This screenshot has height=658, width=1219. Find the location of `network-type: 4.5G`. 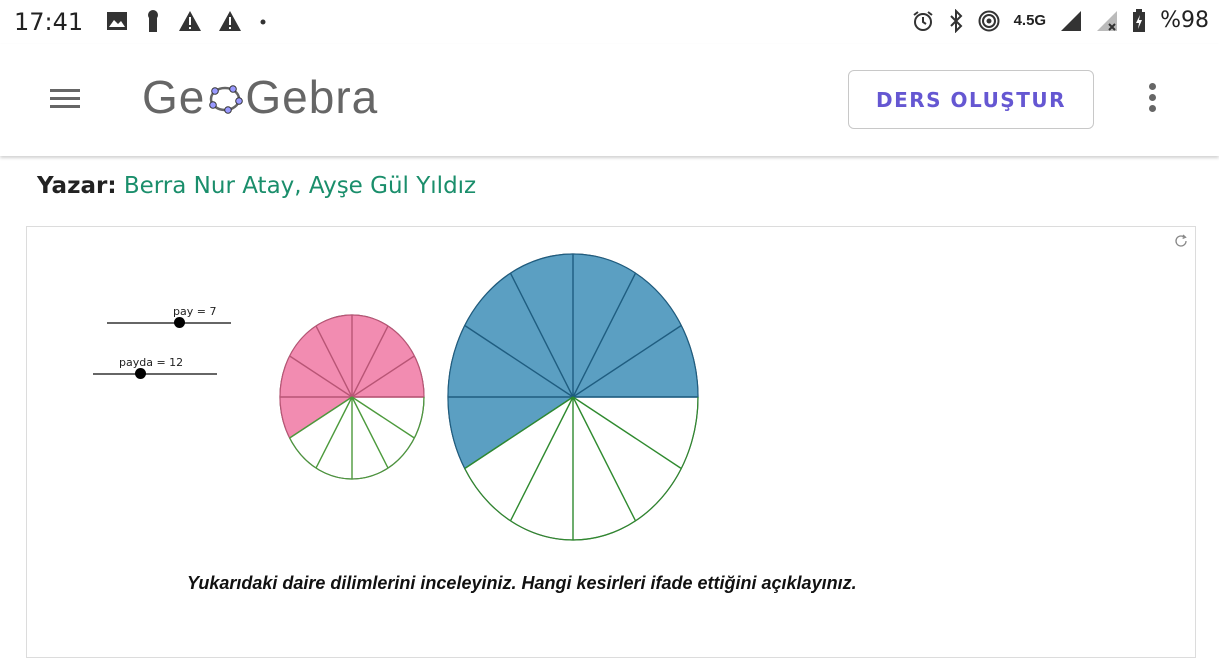

network-type: 4.5G is located at coordinates (1030, 20).